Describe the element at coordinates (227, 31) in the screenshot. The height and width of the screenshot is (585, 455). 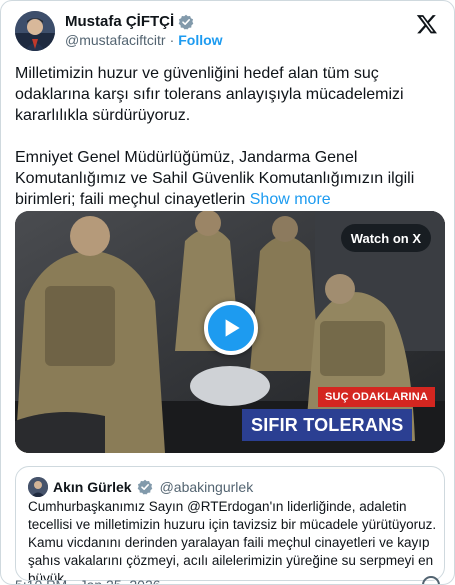
I see `tweet-header: Mustafa ÇİFTÇİ @mustafaciftcitr · Follow` at that location.